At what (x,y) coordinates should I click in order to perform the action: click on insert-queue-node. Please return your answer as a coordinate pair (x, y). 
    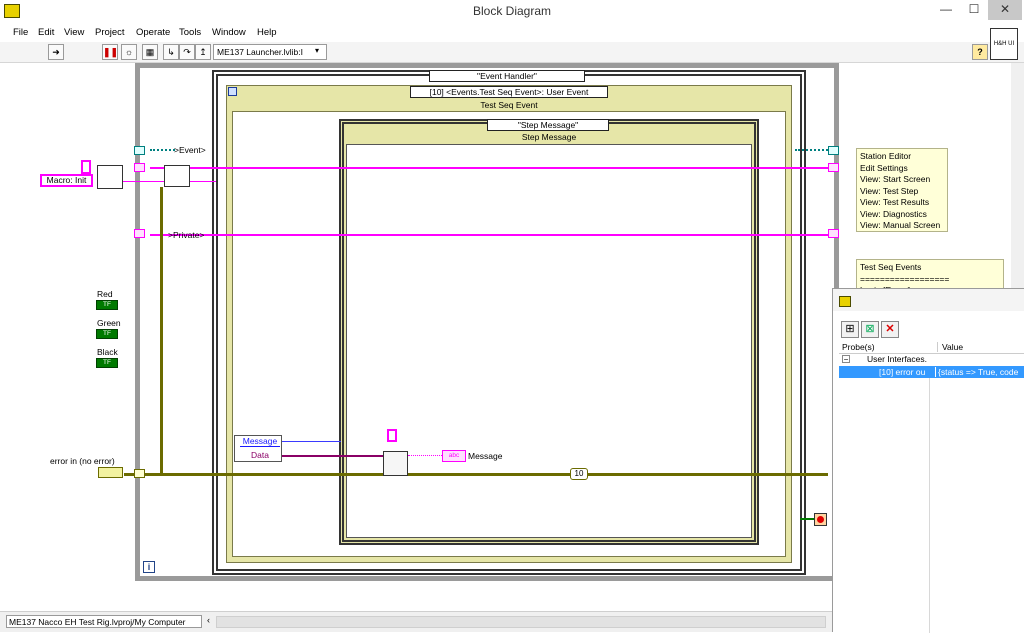
    Looking at the image, I should click on (177, 176).